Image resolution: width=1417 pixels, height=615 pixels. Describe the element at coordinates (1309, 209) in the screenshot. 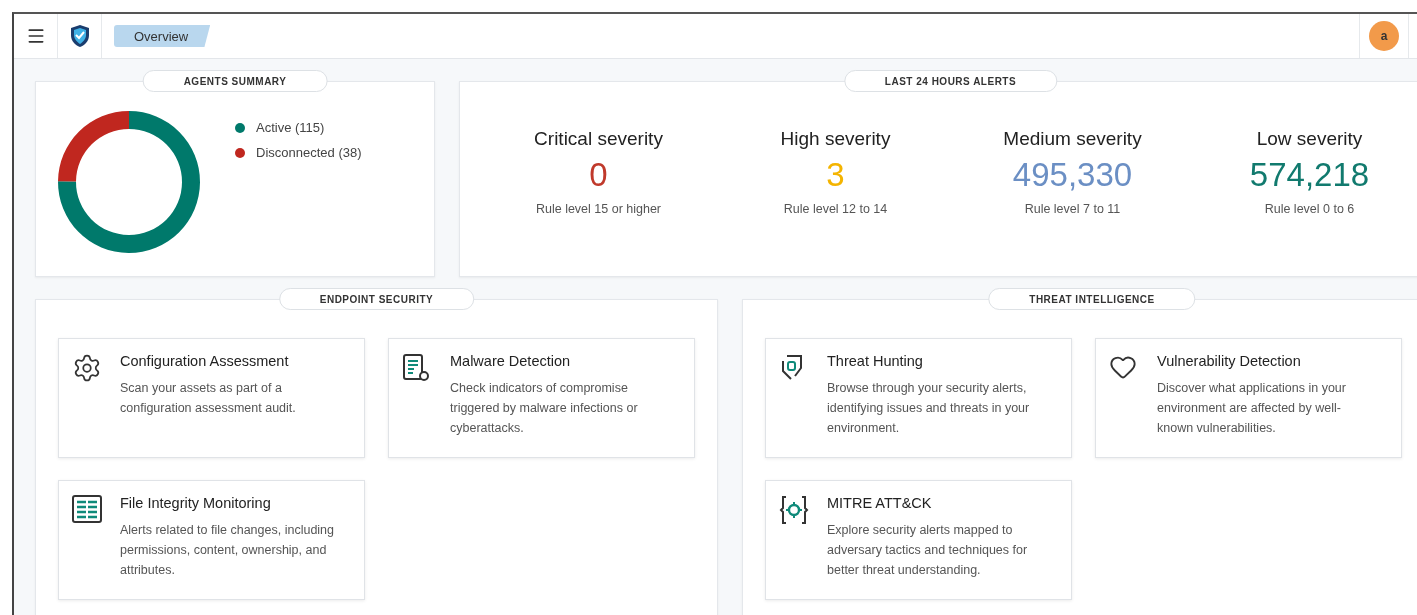

I see `rule-level-text: Rule level 0 to 6` at that location.